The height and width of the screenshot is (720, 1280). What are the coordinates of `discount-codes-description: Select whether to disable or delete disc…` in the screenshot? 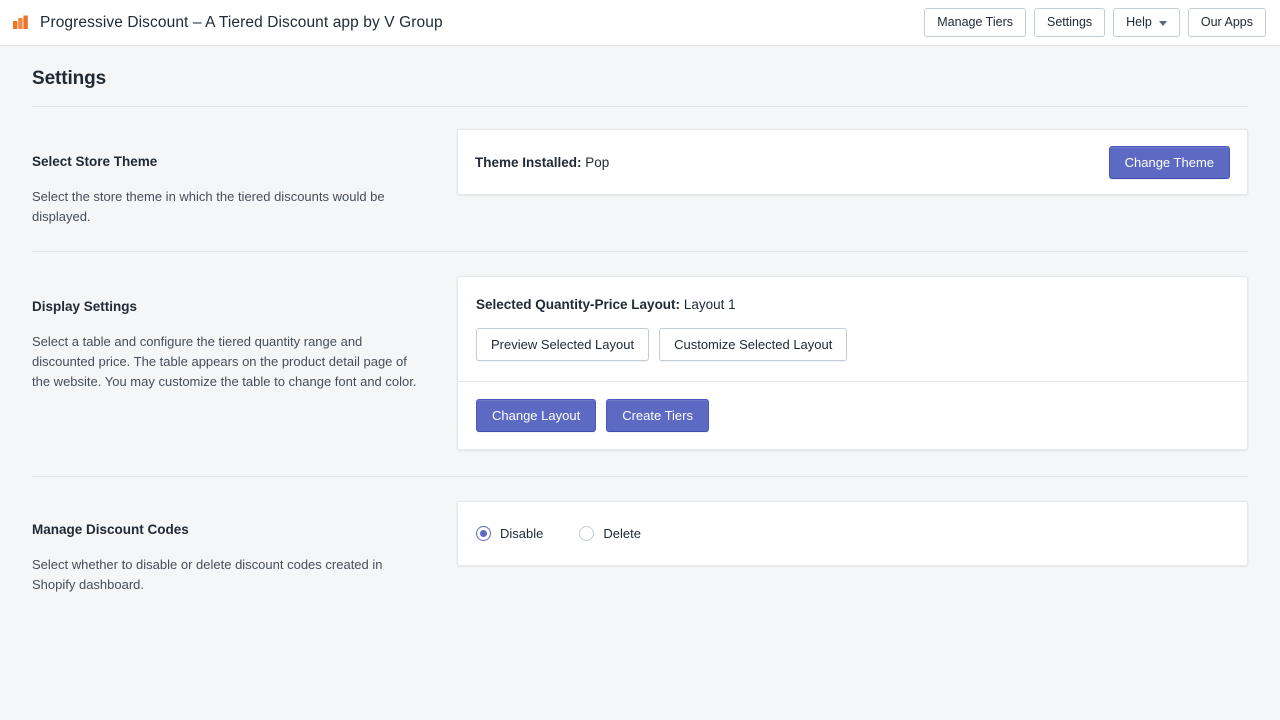 It's located at (207, 575).